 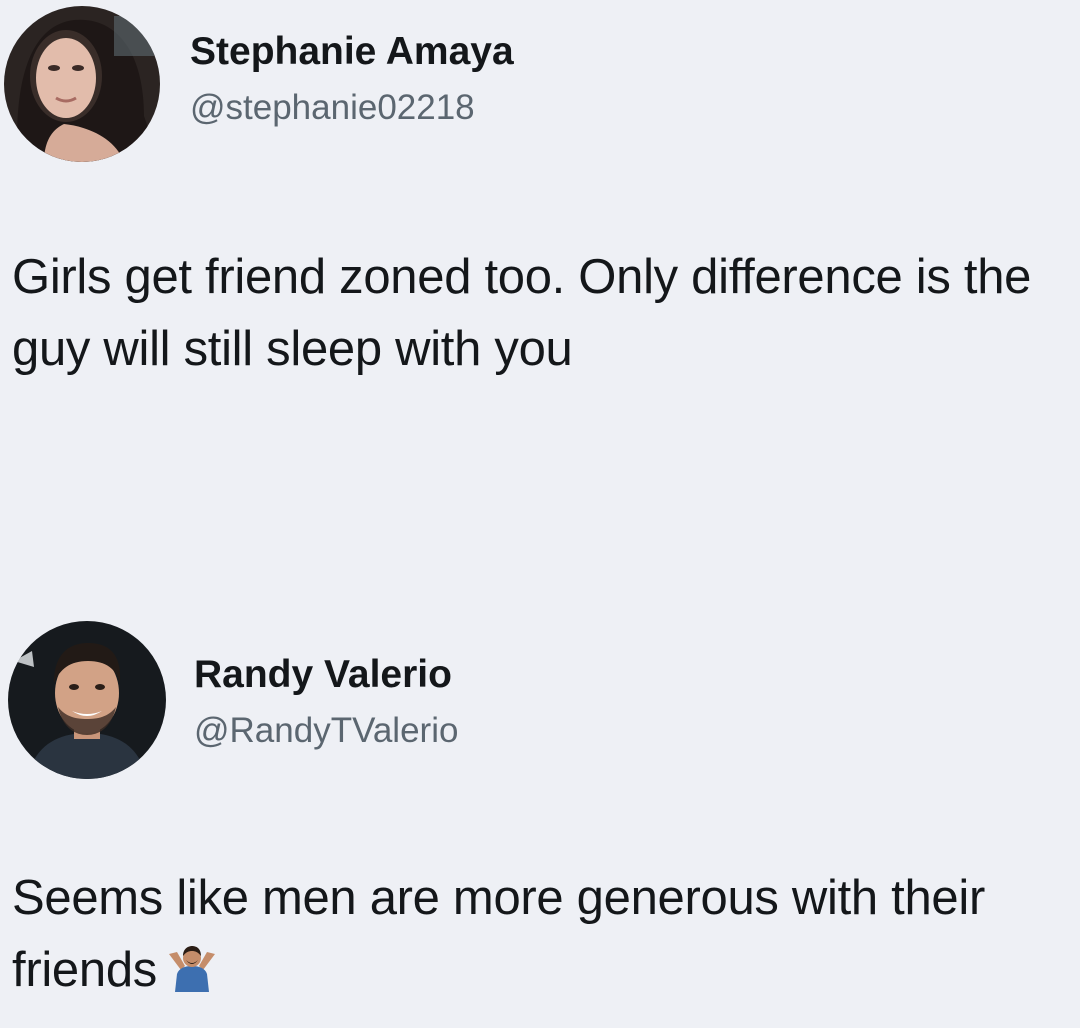 What do you see at coordinates (332, 108) in the screenshot?
I see `author-handle: @stephanie02218` at bounding box center [332, 108].